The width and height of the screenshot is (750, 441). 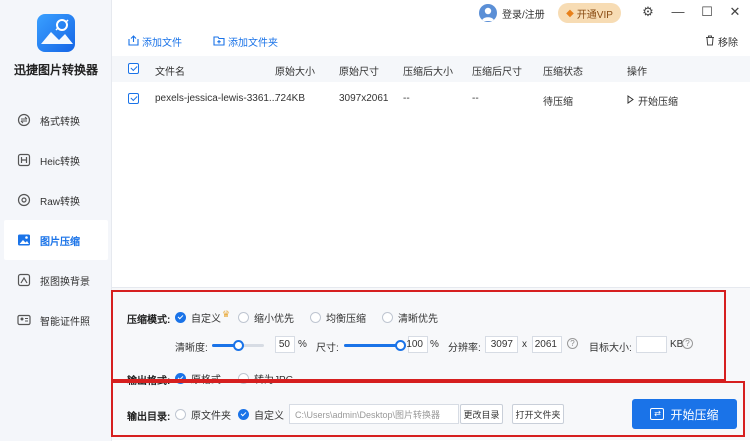 I want to click on maximize-icon: ☐, so click(x=707, y=12).